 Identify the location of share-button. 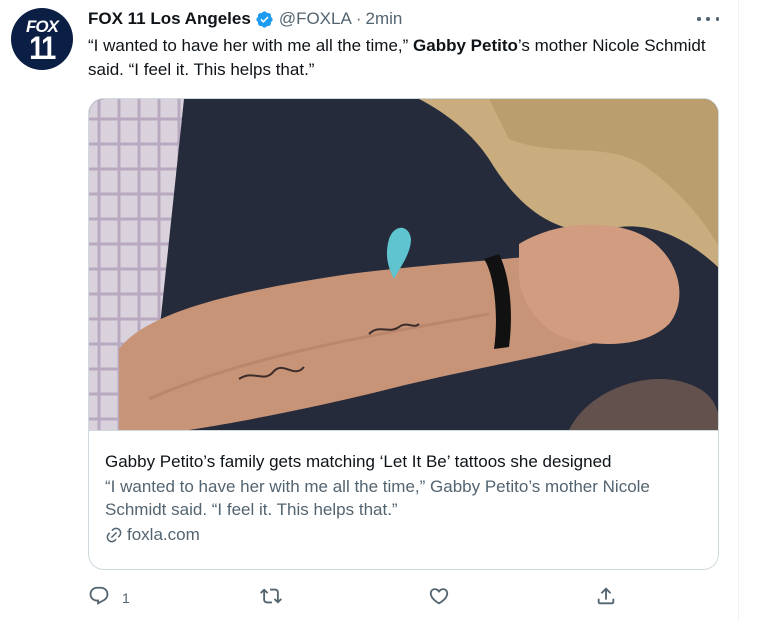
(606, 597).